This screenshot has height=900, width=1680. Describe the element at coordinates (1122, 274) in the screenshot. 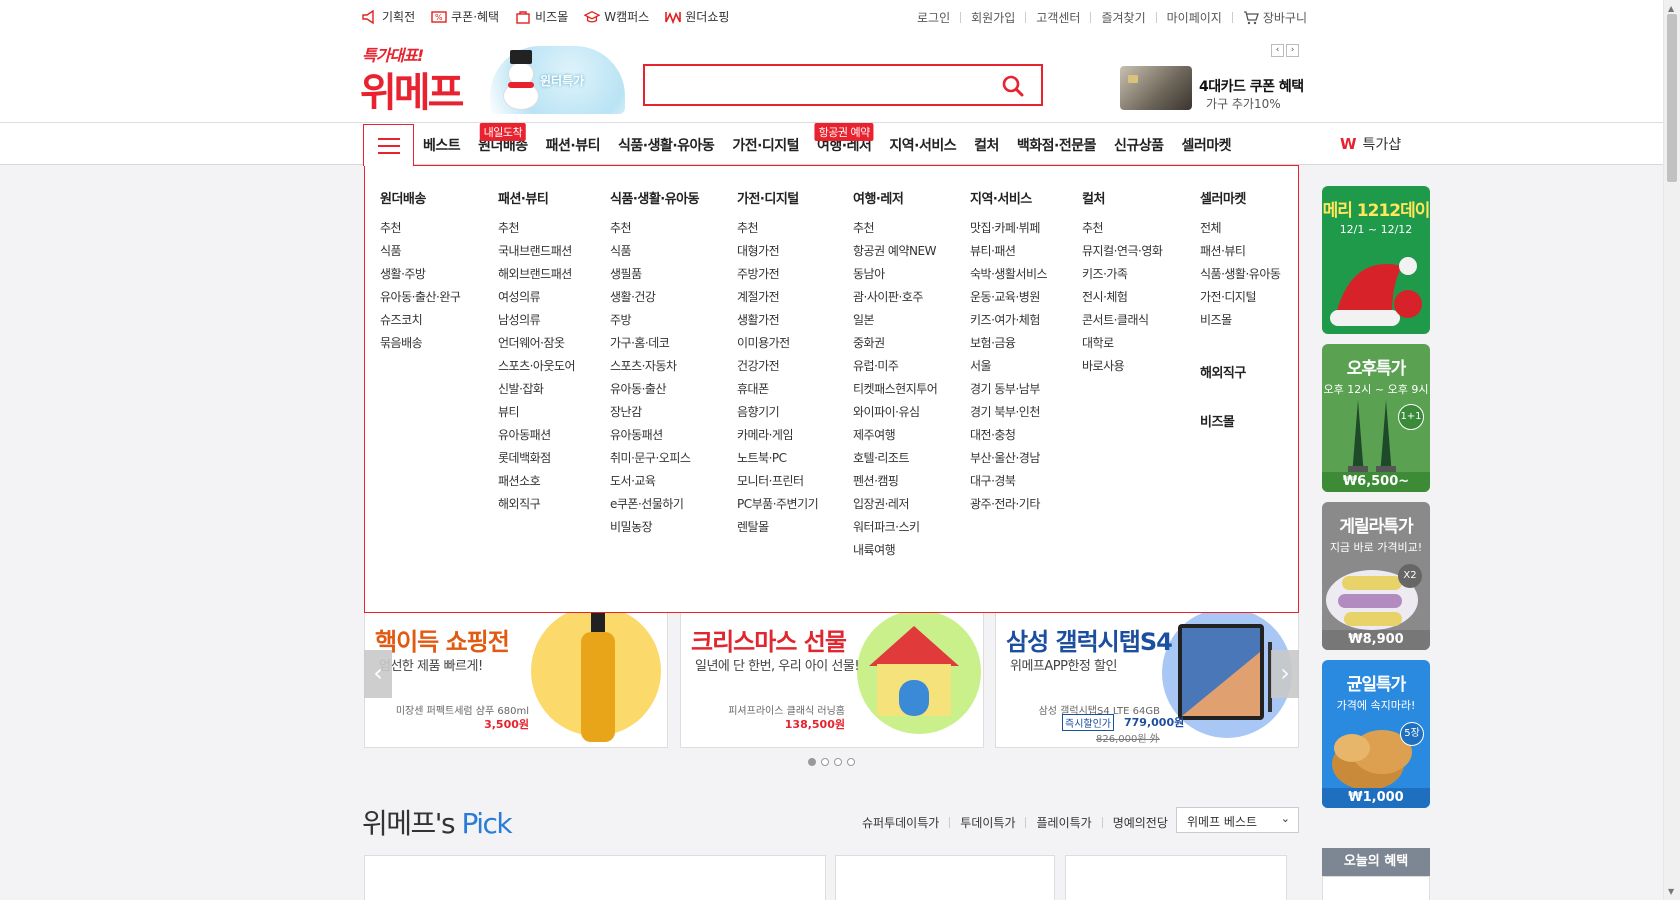

I see `mega-menu-item: 키즈·가족` at that location.